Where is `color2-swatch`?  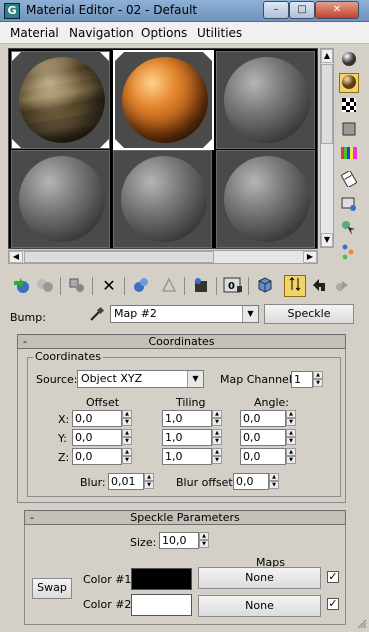 color2-swatch is located at coordinates (161, 605).